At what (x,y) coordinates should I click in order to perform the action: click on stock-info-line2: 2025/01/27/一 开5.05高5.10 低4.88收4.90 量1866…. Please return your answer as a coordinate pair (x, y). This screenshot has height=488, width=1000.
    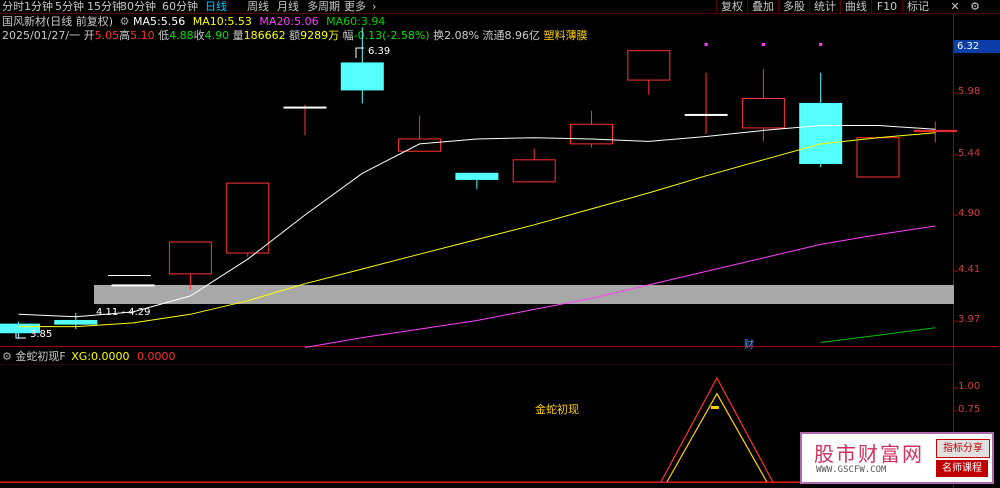
    Looking at the image, I should click on (295, 36).